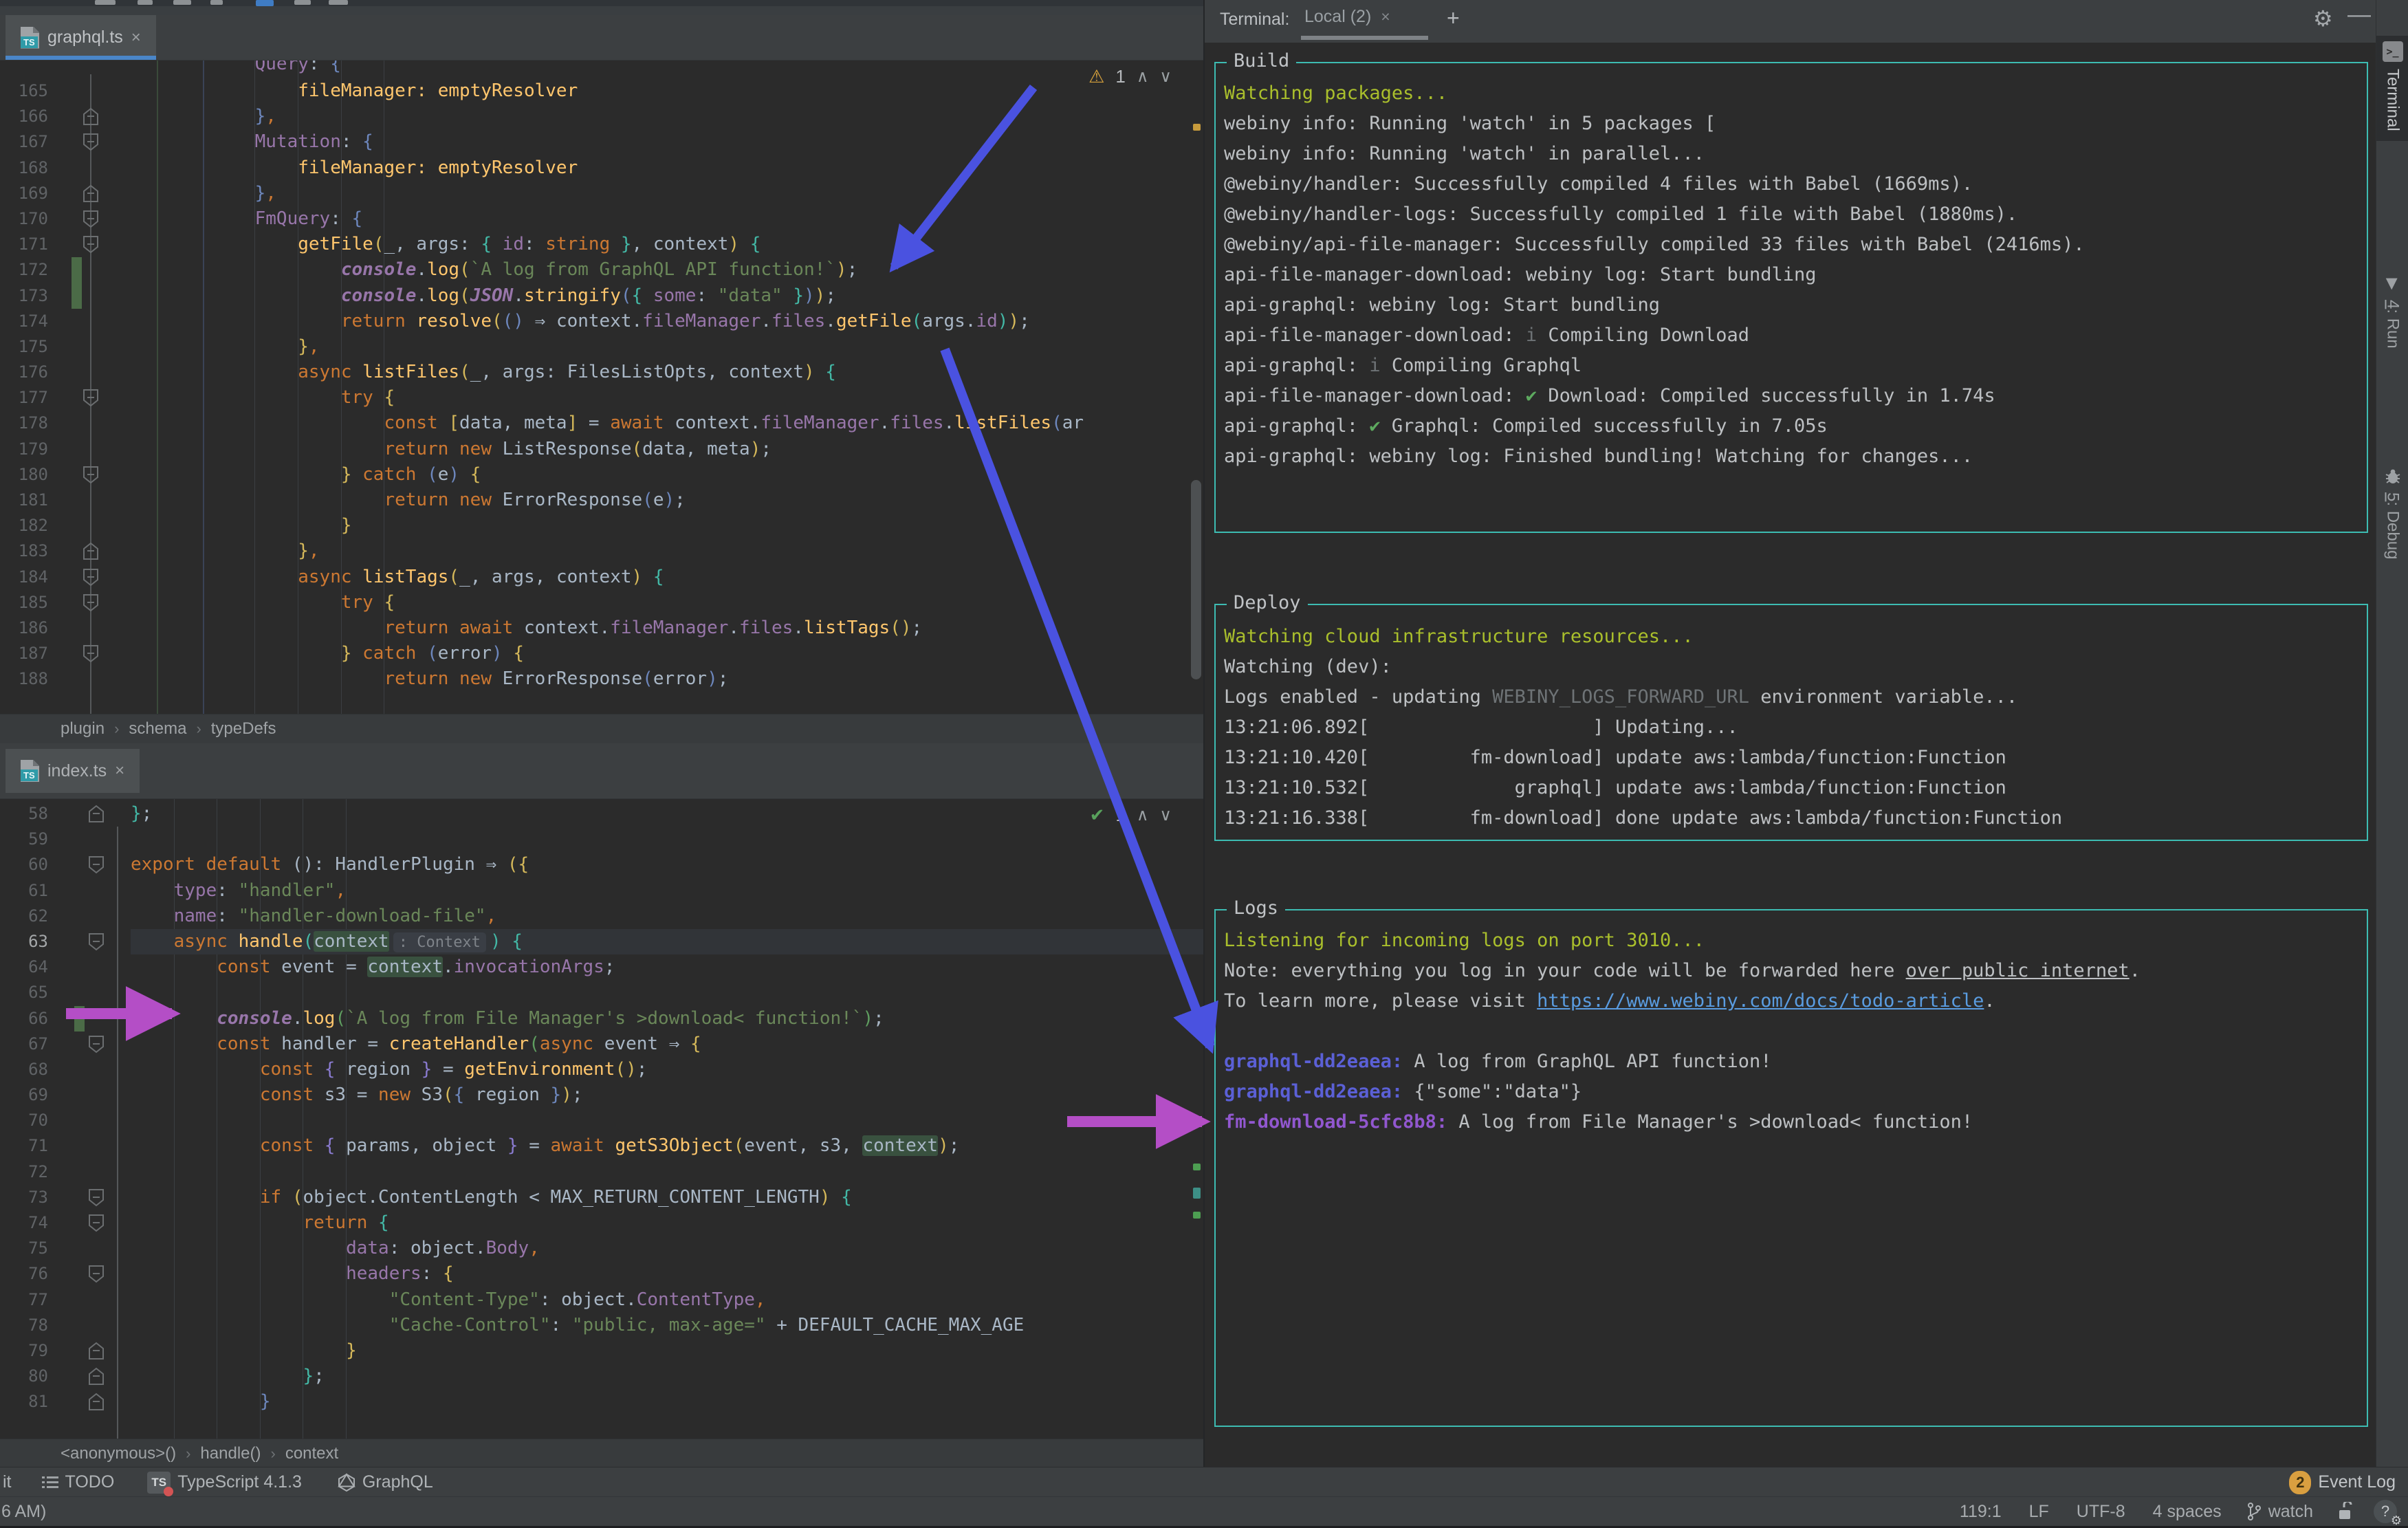 This screenshot has width=2408, height=1528. What do you see at coordinates (667, 941) in the screenshot?
I see `code-line: async handle(context: Context) {` at bounding box center [667, 941].